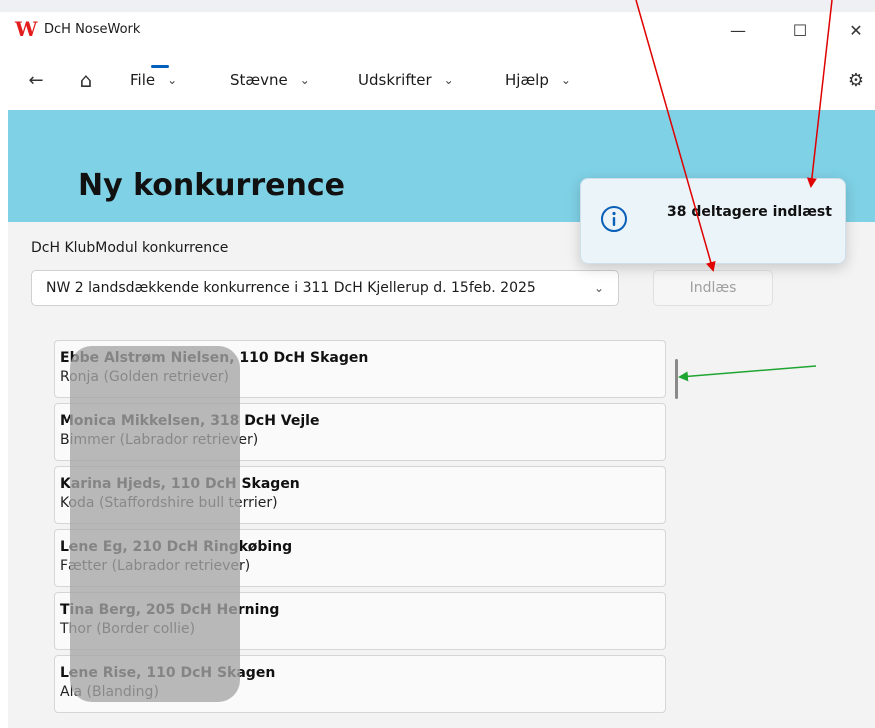  I want to click on menu-file: File ⌄, so click(153, 80).